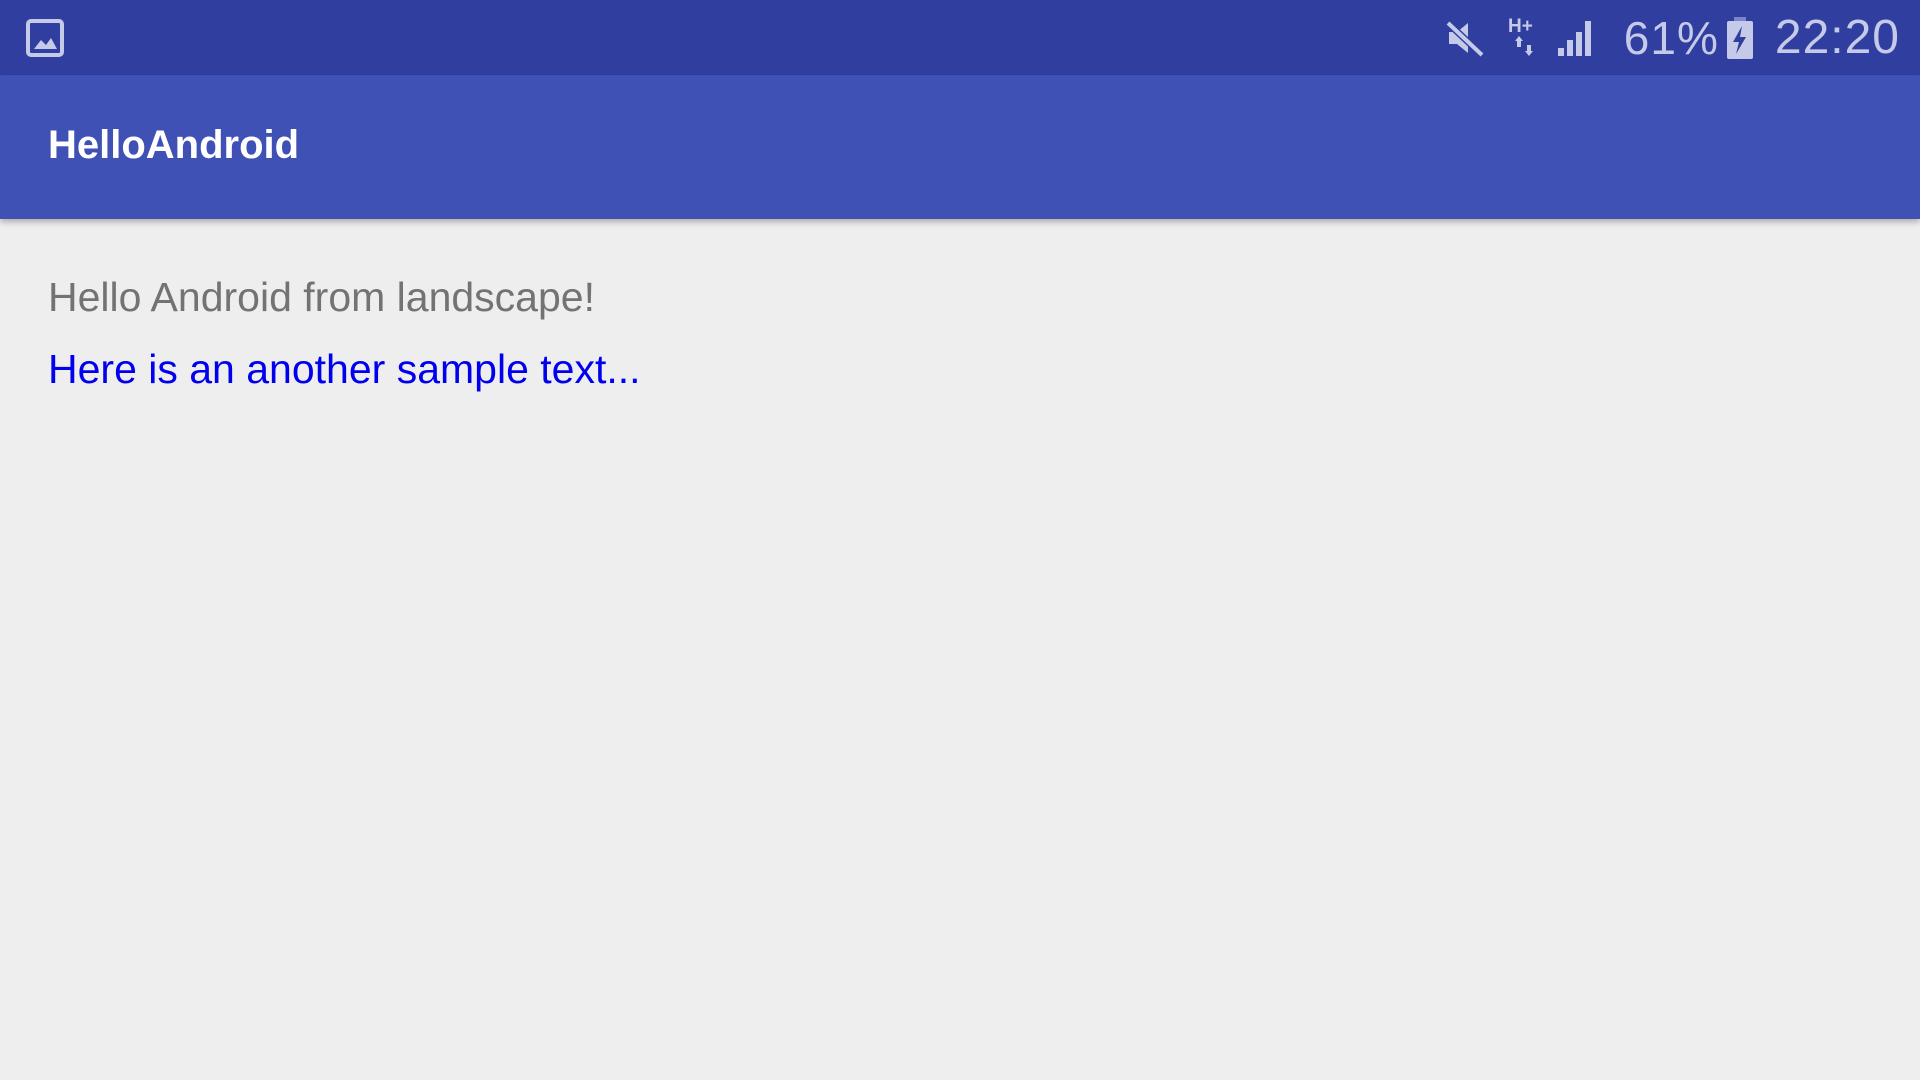  I want to click on signal-icon, so click(1574, 38).